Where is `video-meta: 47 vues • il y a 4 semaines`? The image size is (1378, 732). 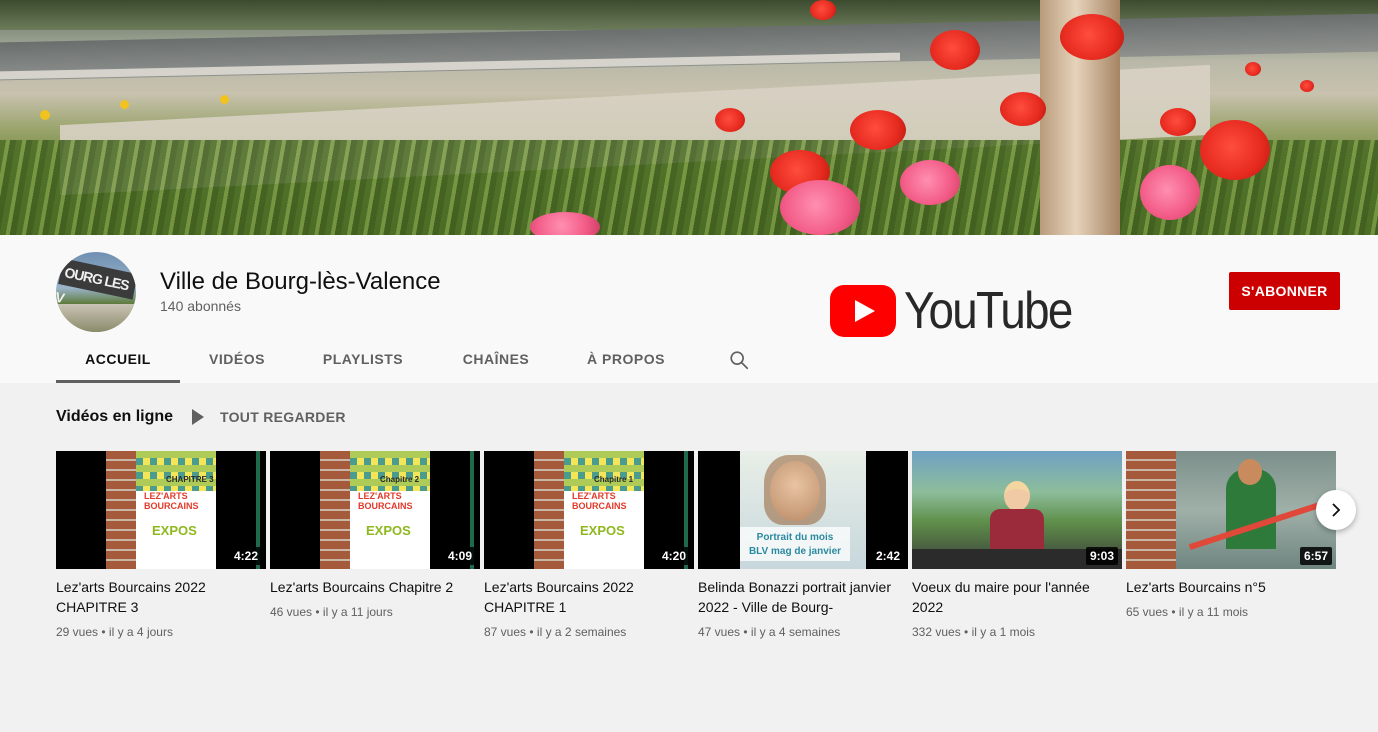
video-meta: 47 vues • il y a 4 semaines is located at coordinates (803, 632).